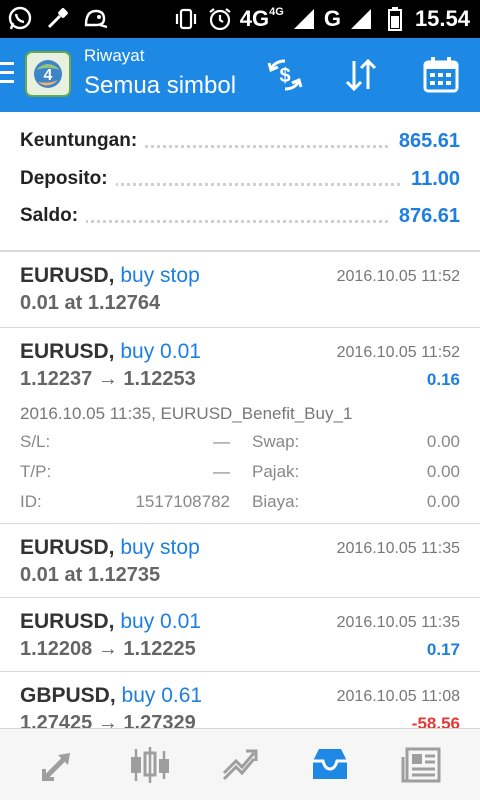 The height and width of the screenshot is (800, 480). I want to click on sort-icon, so click(361, 75).